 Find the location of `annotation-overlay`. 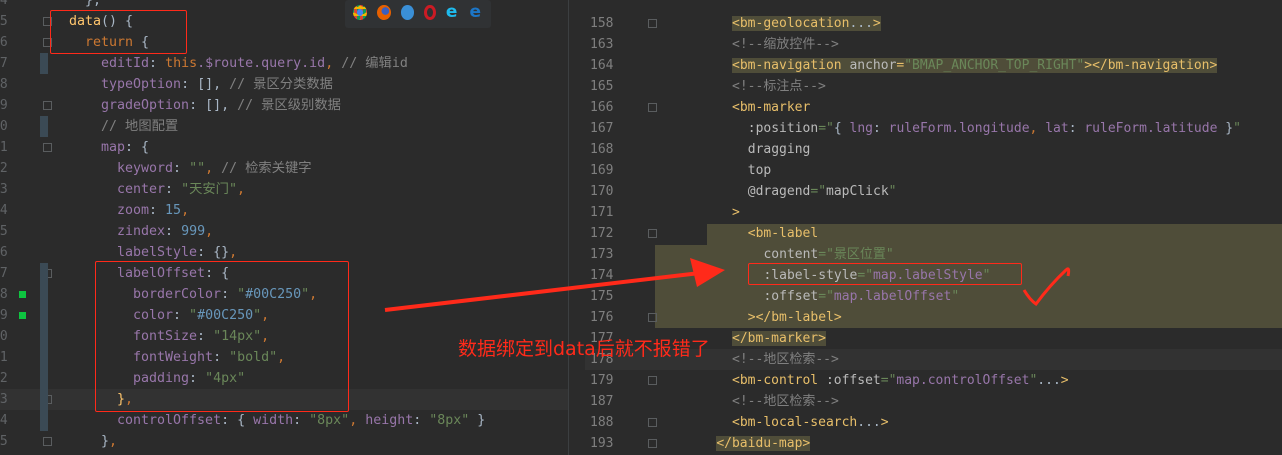

annotation-overlay is located at coordinates (727, 285).